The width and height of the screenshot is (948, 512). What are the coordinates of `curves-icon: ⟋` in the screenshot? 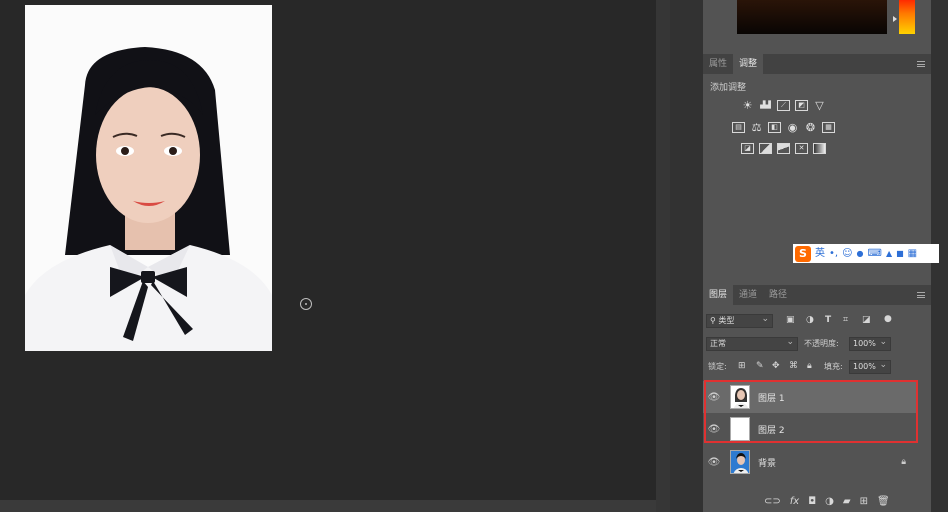 It's located at (783, 105).